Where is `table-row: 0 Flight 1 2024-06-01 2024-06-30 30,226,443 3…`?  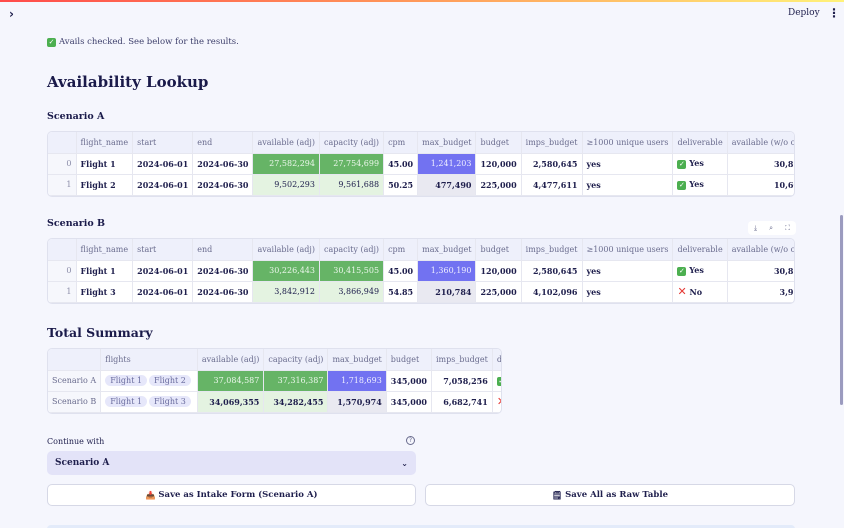
table-row: 0 Flight 1 2024-06-01 2024-06-30 30,226,443 3… is located at coordinates (421, 271).